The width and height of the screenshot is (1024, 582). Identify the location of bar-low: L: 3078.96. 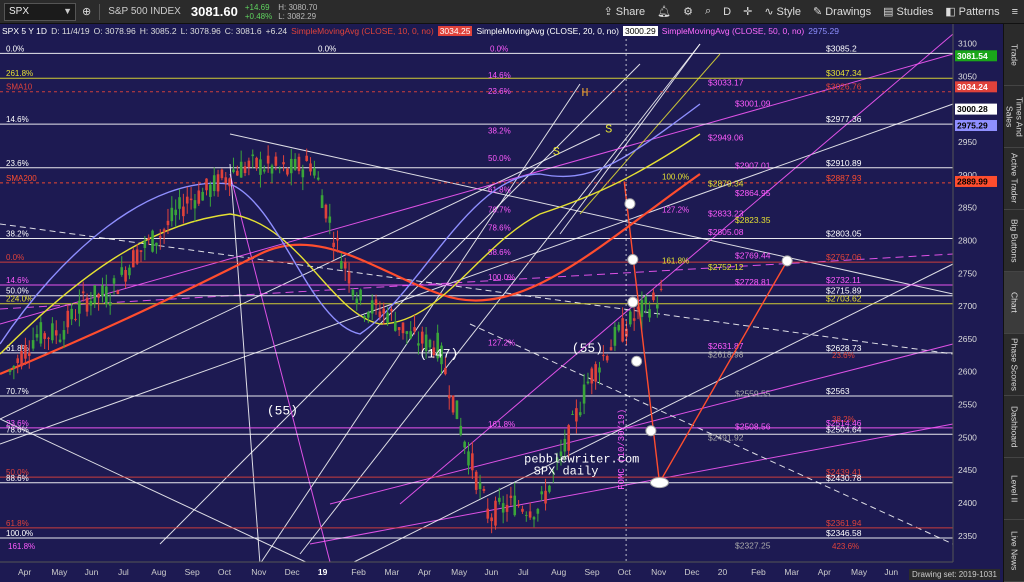
(200, 31).